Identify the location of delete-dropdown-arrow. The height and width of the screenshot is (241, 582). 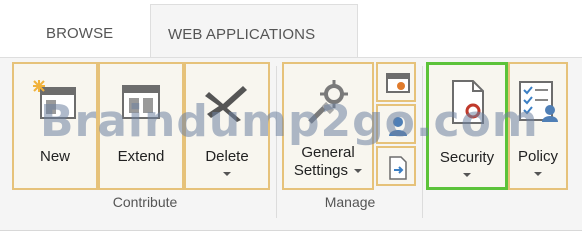
(227, 174).